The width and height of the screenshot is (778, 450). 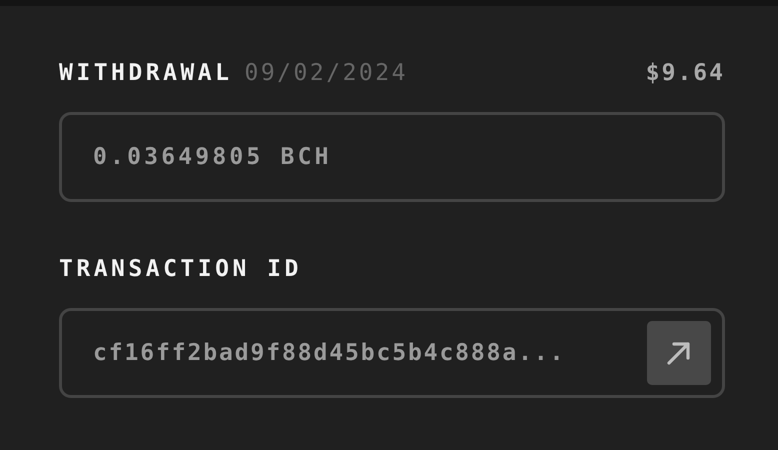 What do you see at coordinates (326, 73) in the screenshot?
I see `withdrawal-date: 09/02/2024` at bounding box center [326, 73].